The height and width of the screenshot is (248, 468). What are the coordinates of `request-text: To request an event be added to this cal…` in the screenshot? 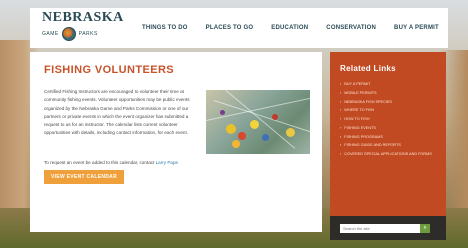 It's located at (99, 162).